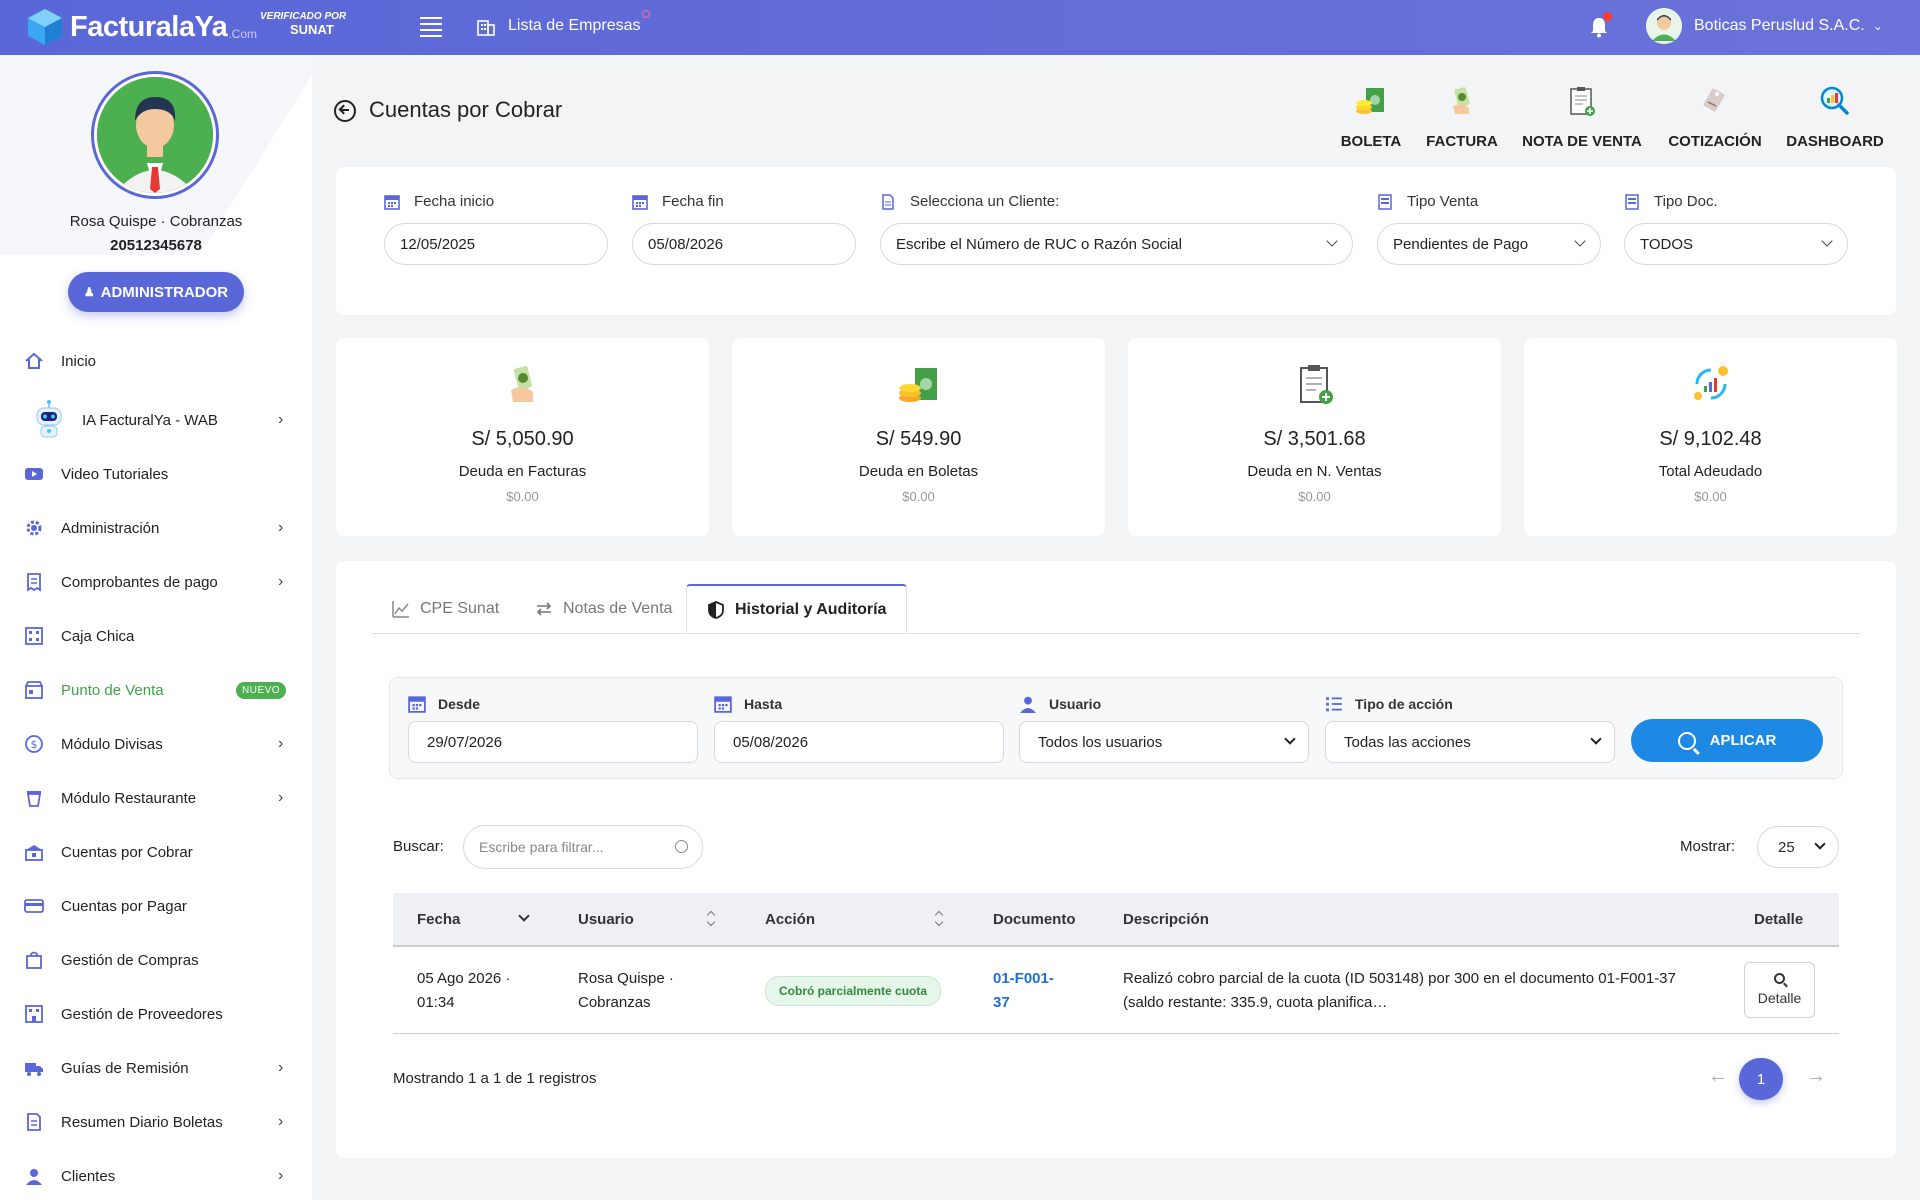 The width and height of the screenshot is (1920, 1200). I want to click on sidebar-item-cuentas-por-pagar: Cuentas por Pagar, so click(156, 906).